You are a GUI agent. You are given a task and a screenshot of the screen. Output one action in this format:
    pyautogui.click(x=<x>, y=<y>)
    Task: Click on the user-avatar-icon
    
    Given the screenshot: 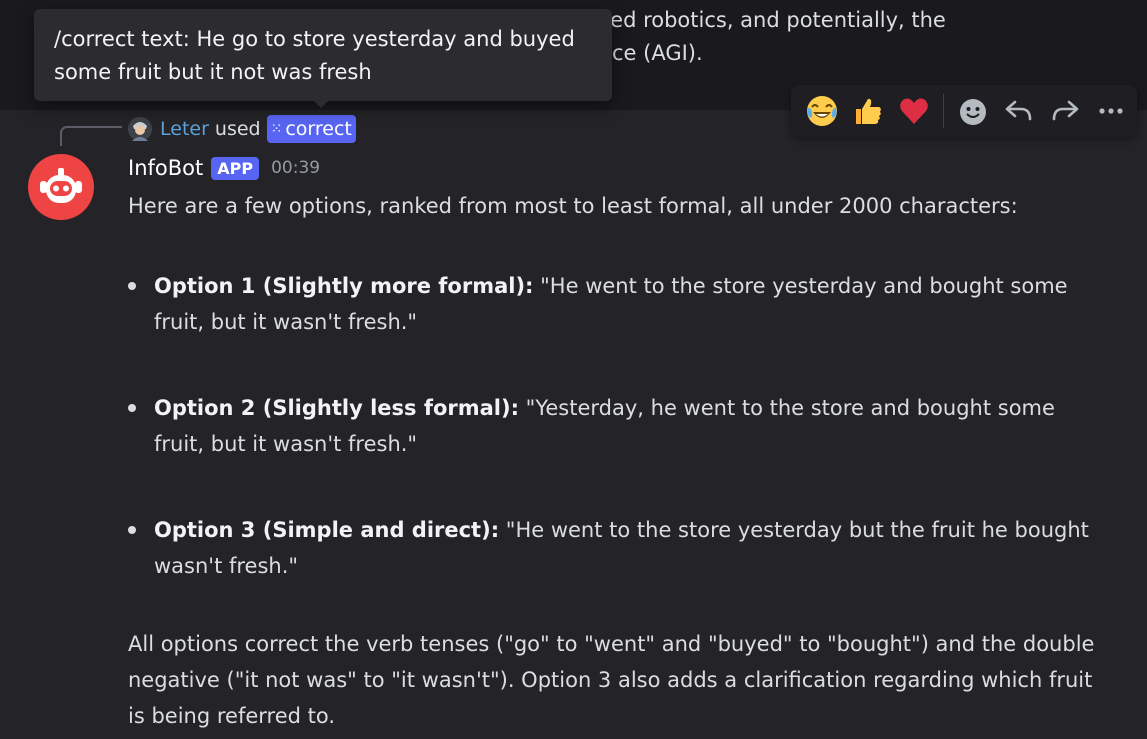 What is the action you would take?
    pyautogui.click(x=140, y=129)
    